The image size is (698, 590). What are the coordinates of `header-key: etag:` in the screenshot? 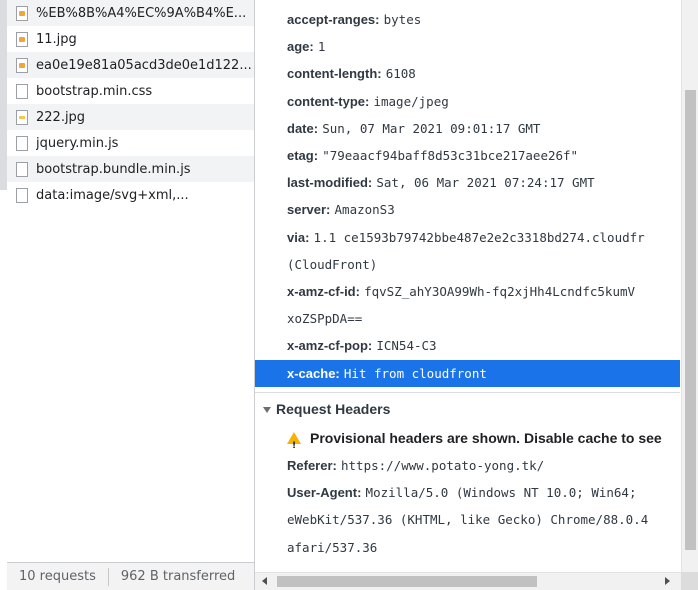 It's located at (303, 155).